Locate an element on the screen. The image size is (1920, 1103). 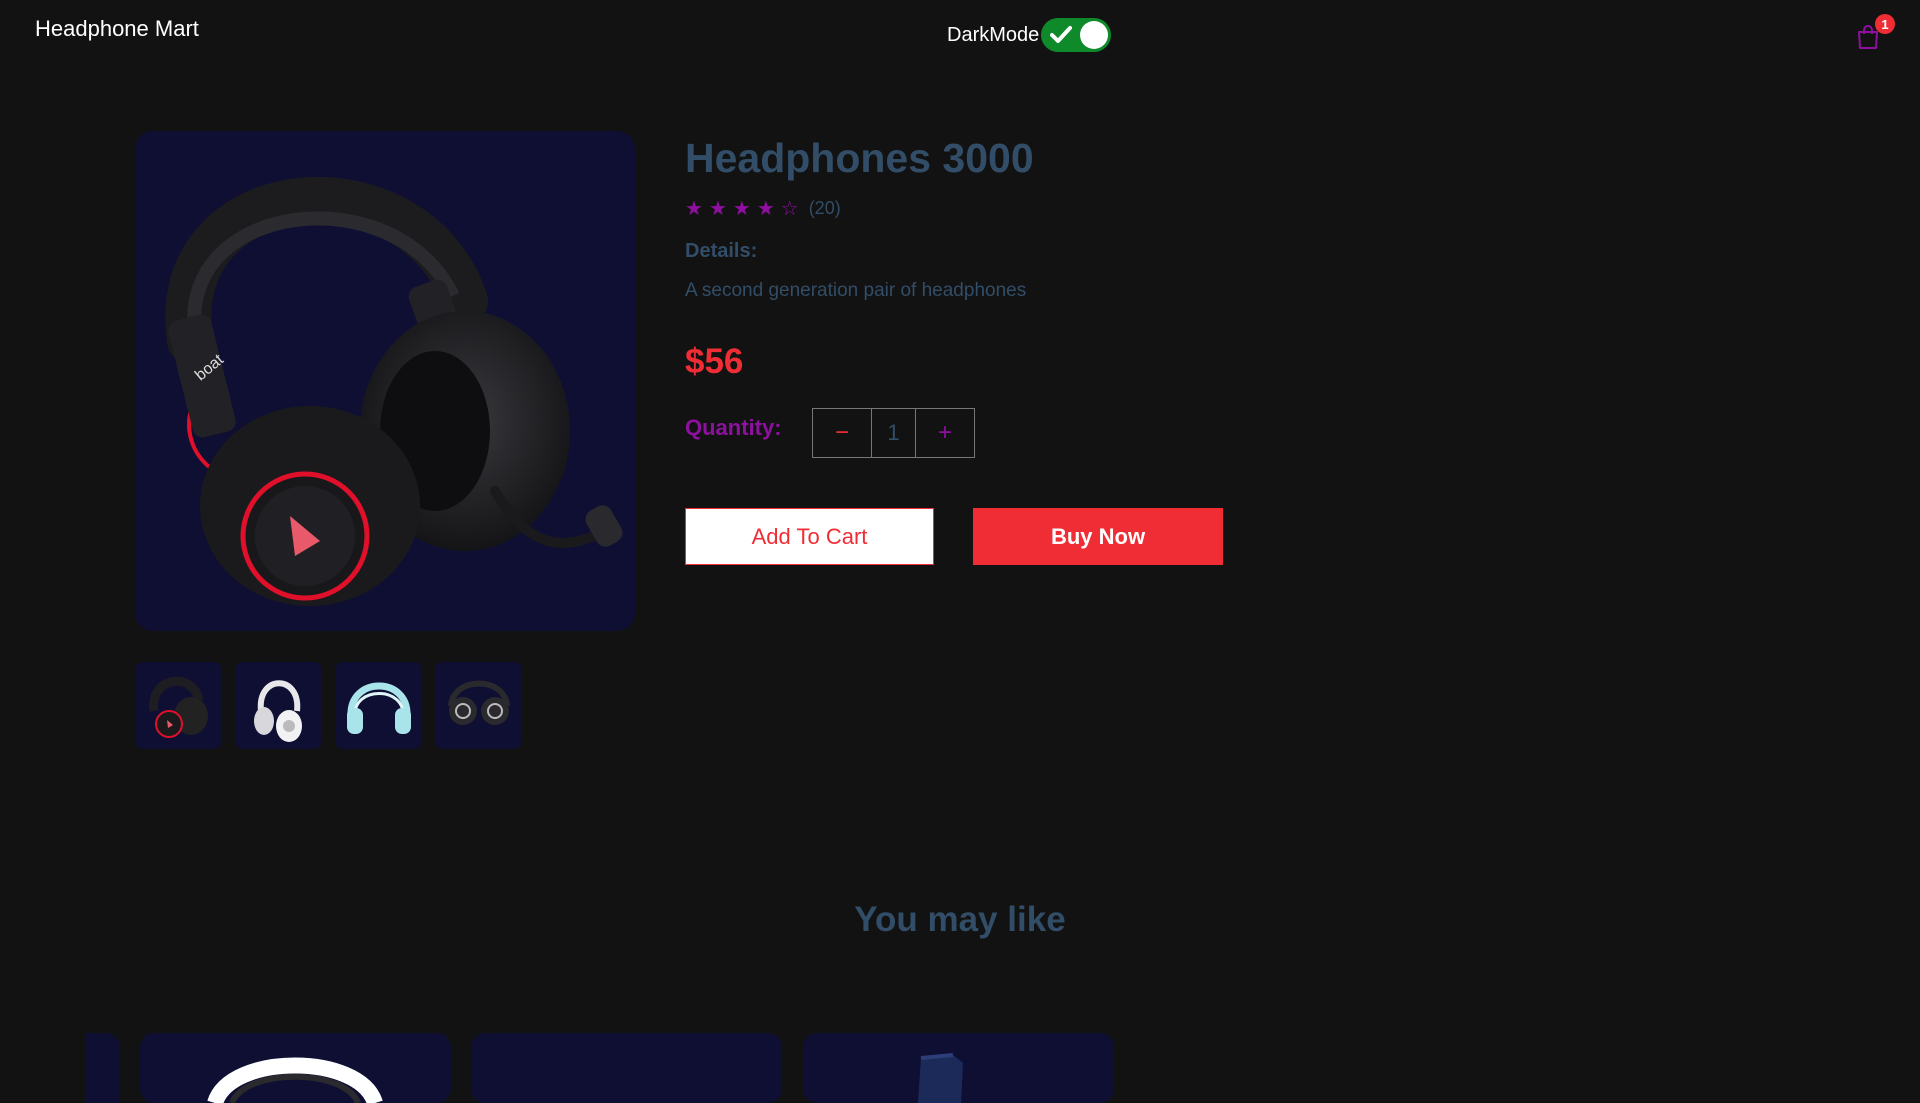
product-rating: ★ ★ ★ ★ ☆ (20) is located at coordinates (763, 208).